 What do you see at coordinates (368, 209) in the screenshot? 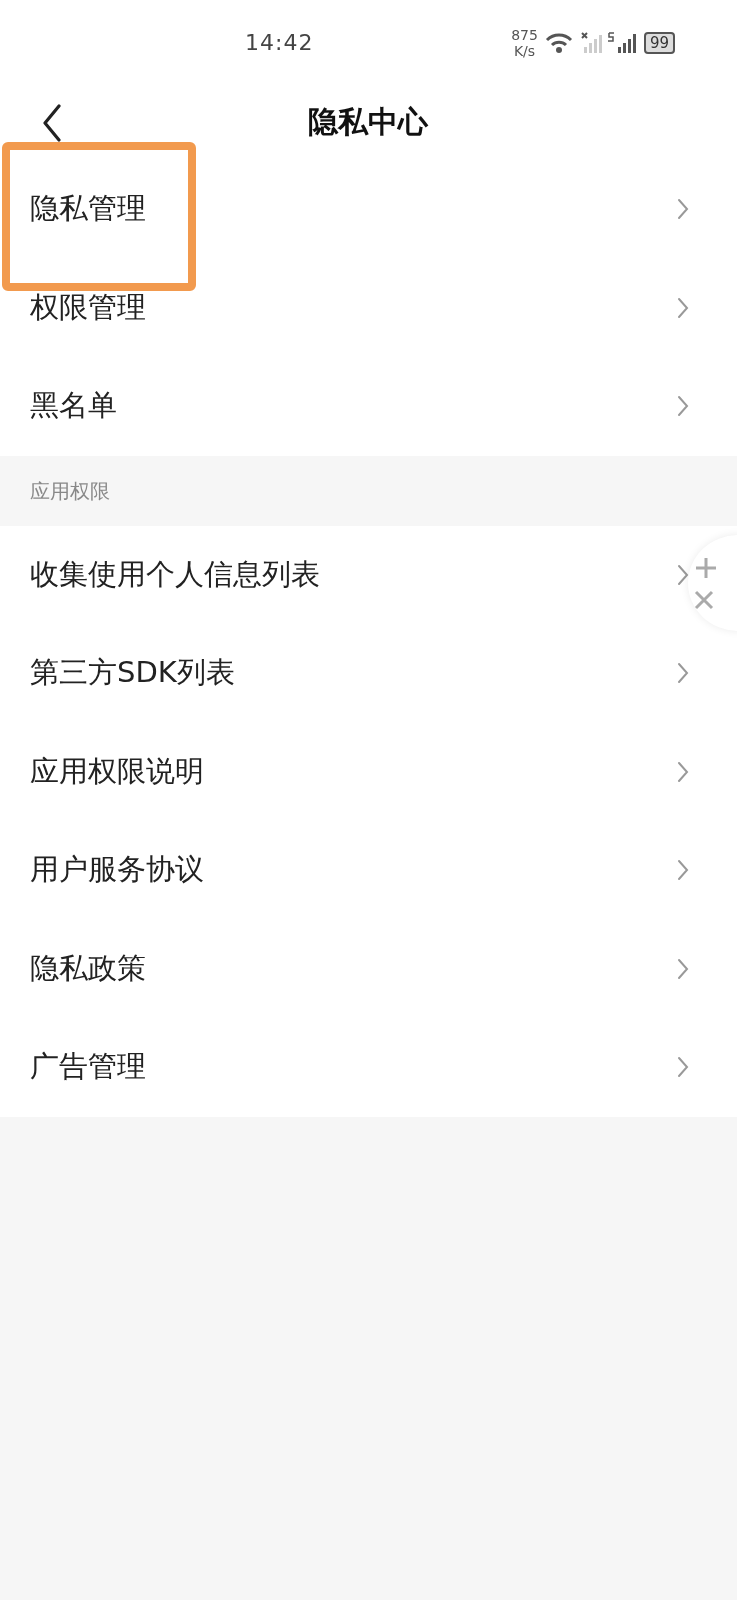
I see `menu-item: 隐私管理` at bounding box center [368, 209].